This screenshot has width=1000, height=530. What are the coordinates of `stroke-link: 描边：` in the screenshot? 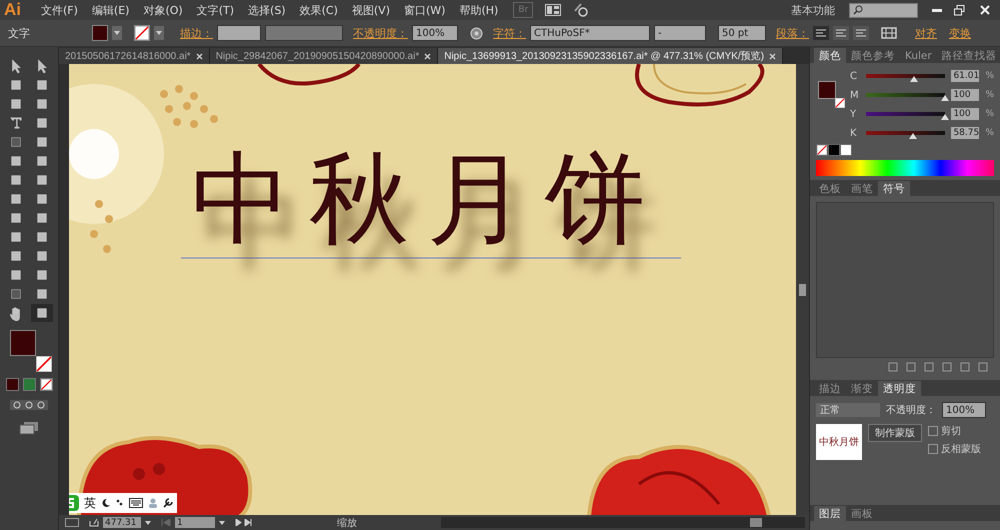 It's located at (196, 33).